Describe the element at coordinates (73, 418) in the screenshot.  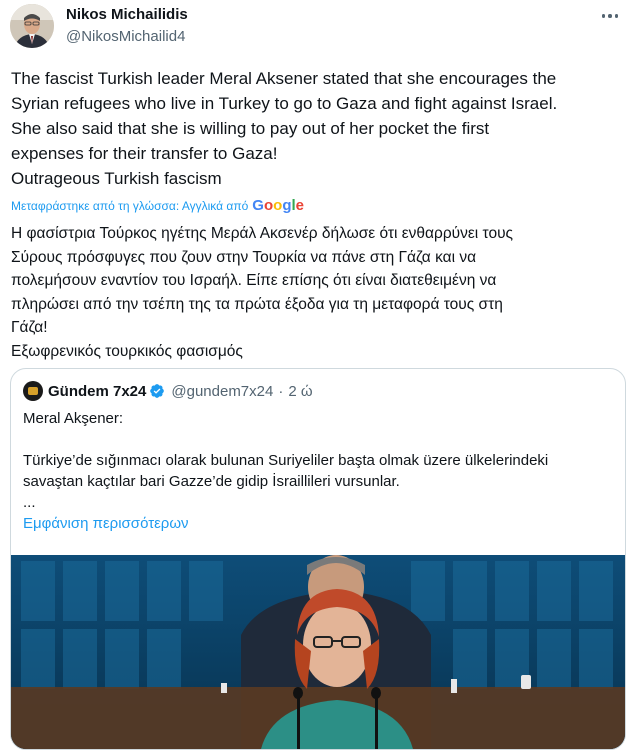
I see `quoted-line: Meral Akşener:` at that location.